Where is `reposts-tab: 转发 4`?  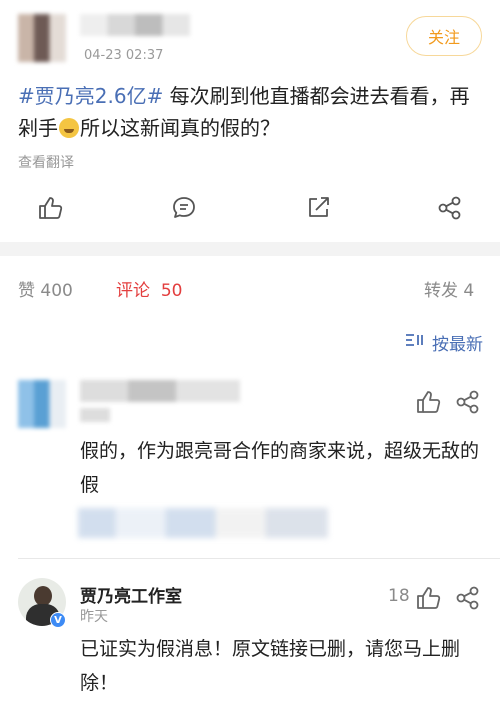 reposts-tab: 转发 4 is located at coordinates (449, 288).